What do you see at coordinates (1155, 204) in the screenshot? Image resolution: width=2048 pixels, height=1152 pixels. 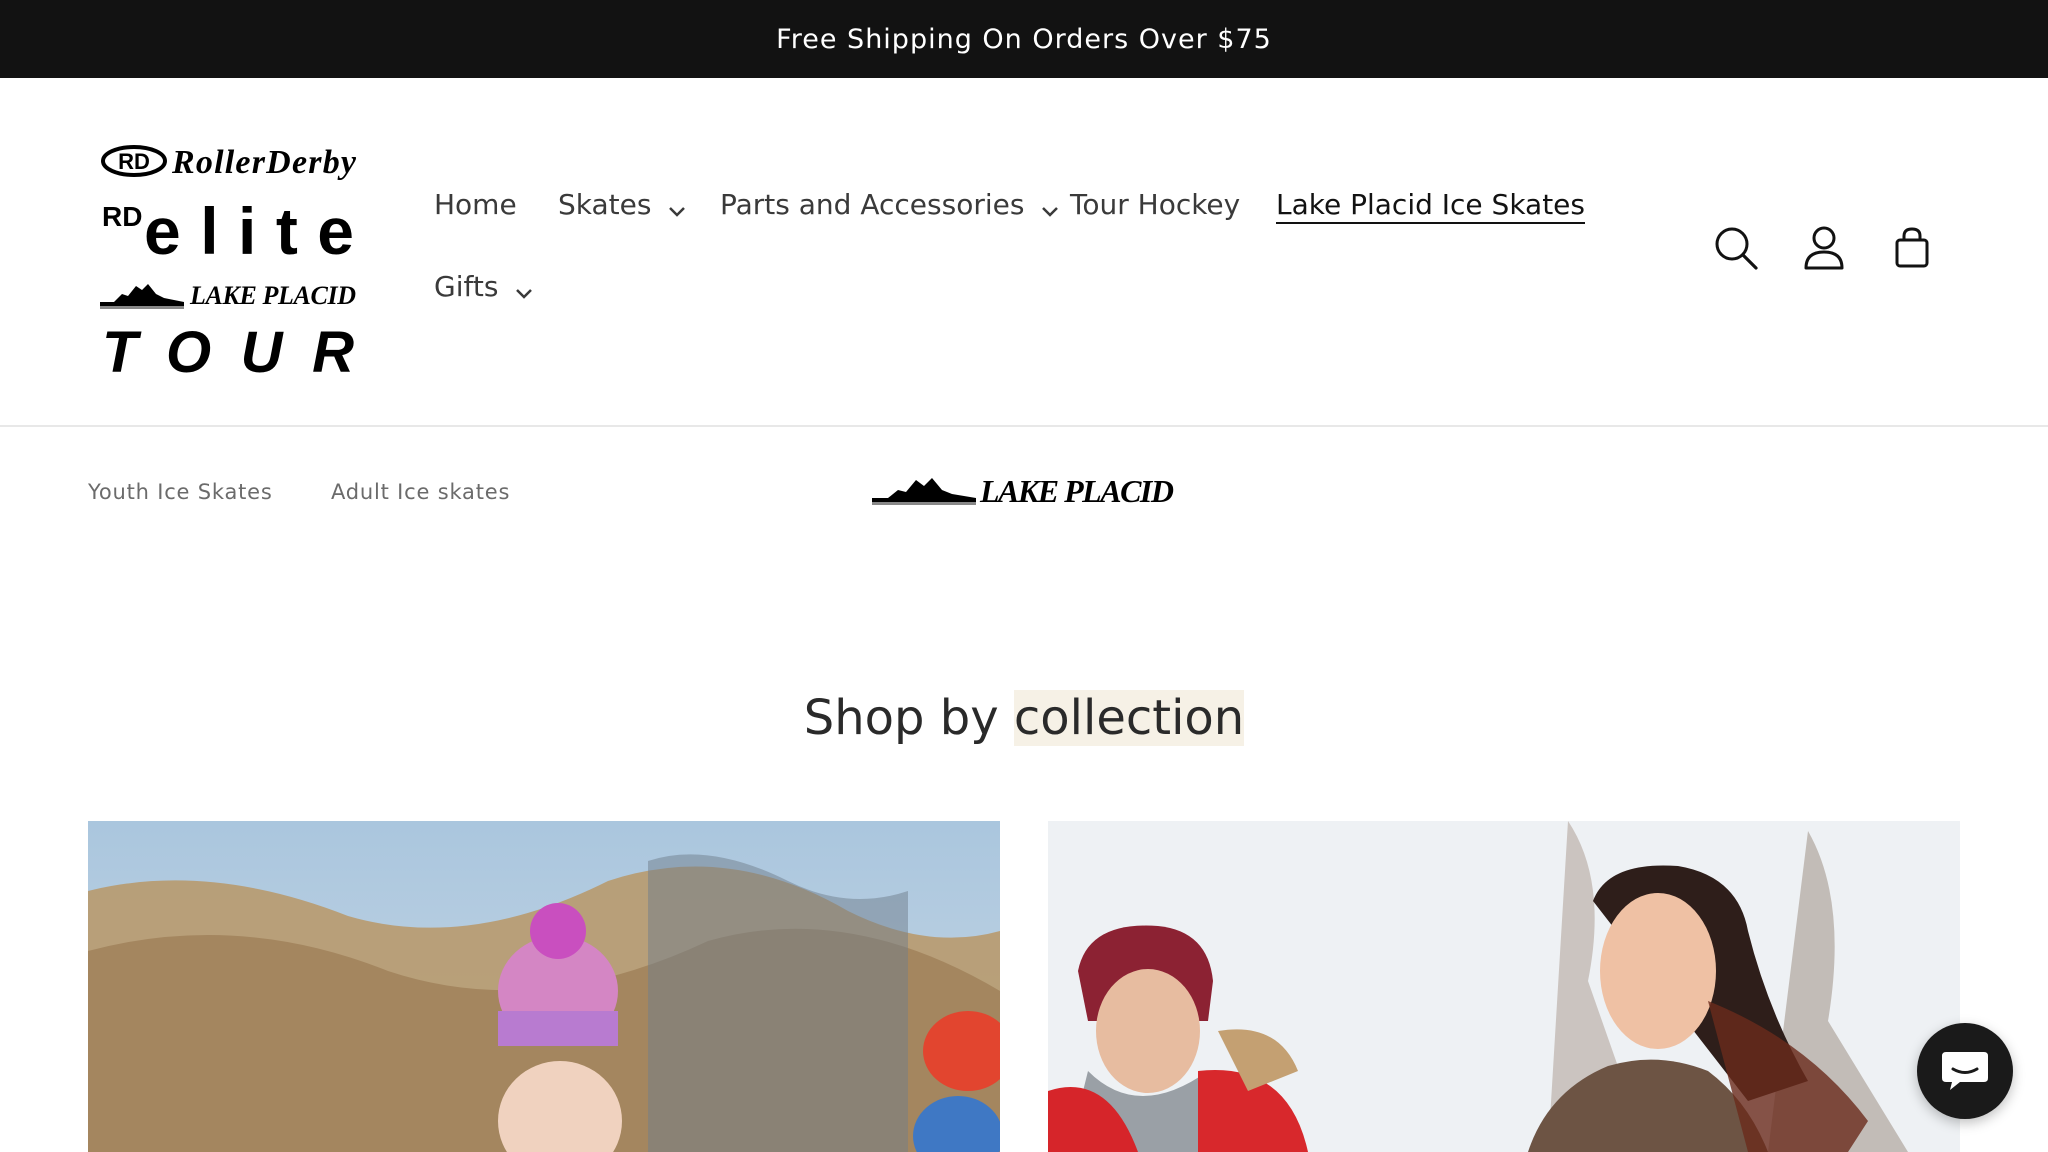 I see `nav-tour-hockey: Tour Hockey` at bounding box center [1155, 204].